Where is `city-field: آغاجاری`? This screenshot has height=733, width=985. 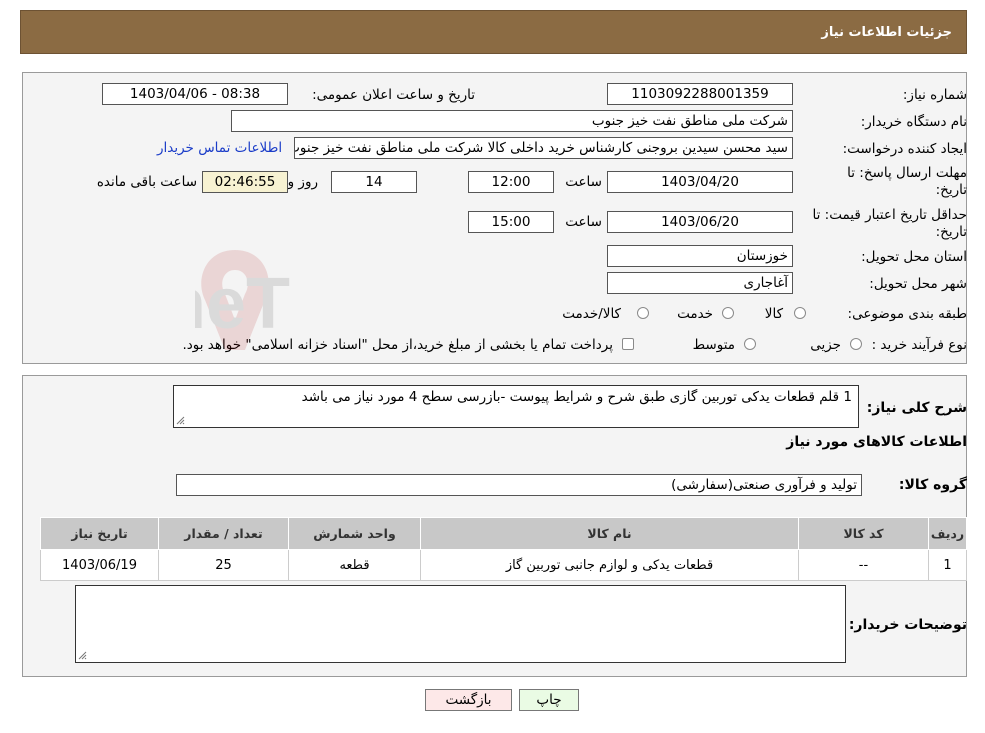 city-field: آغاجاری is located at coordinates (700, 283).